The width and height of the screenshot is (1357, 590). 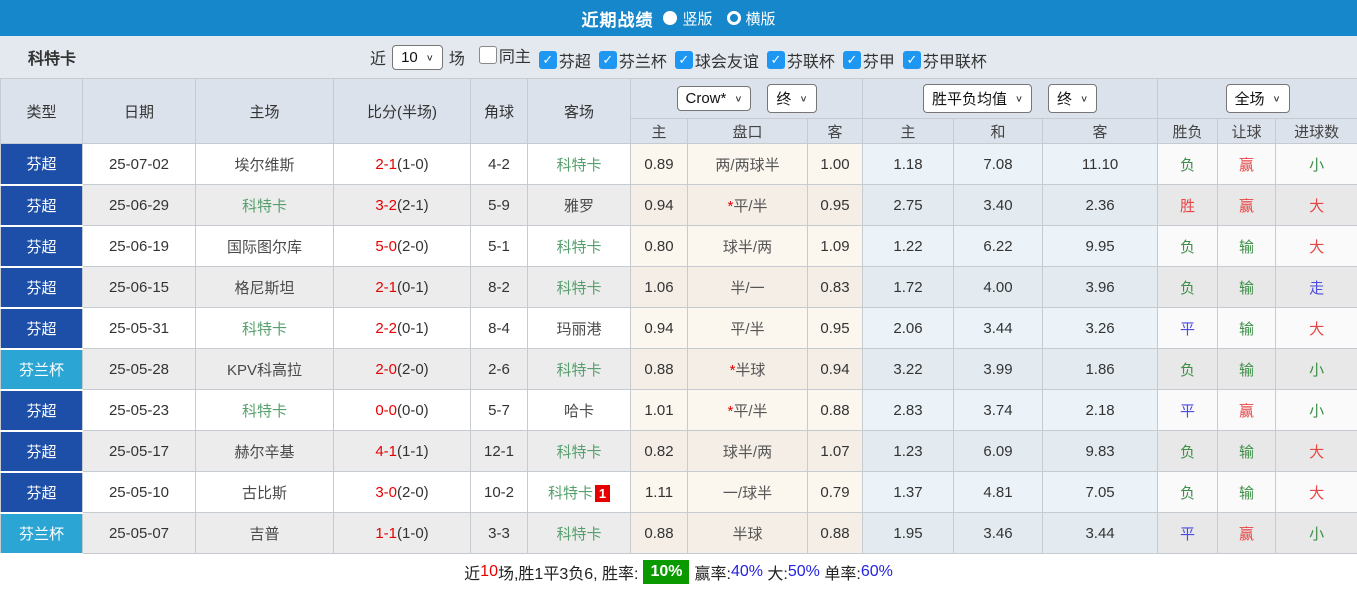 I want to click on avg-lose-cell: 2.36, so click(x=1100, y=205).